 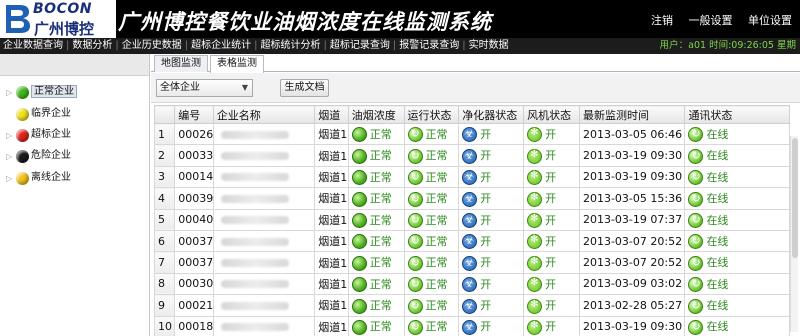 I want to click on vertical-scrollbar, so click(x=794, y=234).